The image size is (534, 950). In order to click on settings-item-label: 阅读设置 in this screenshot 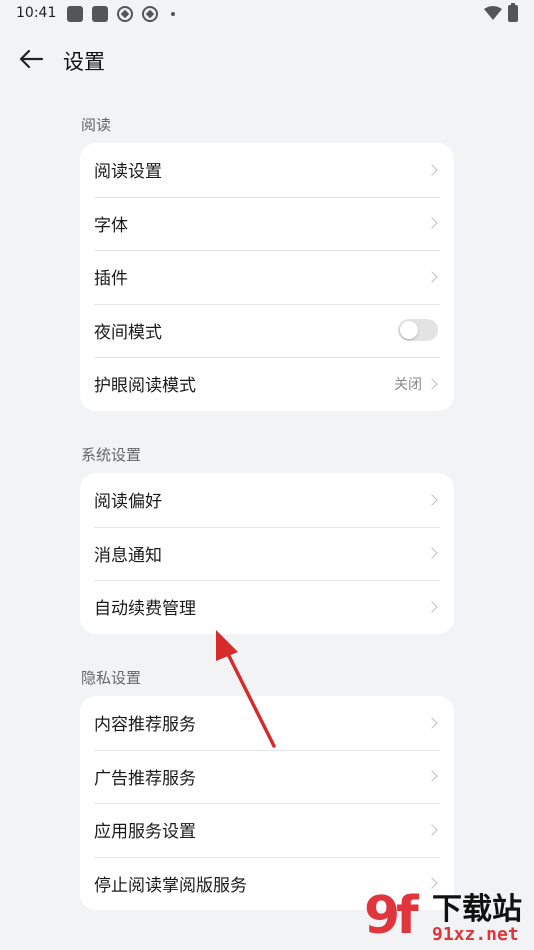, I will do `click(128, 172)`.